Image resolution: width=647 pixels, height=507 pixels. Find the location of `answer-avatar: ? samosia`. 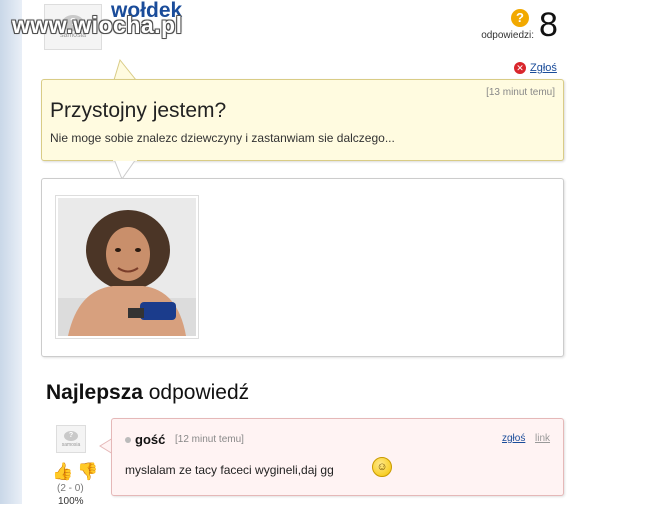

answer-avatar: ? samosia is located at coordinates (71, 439).